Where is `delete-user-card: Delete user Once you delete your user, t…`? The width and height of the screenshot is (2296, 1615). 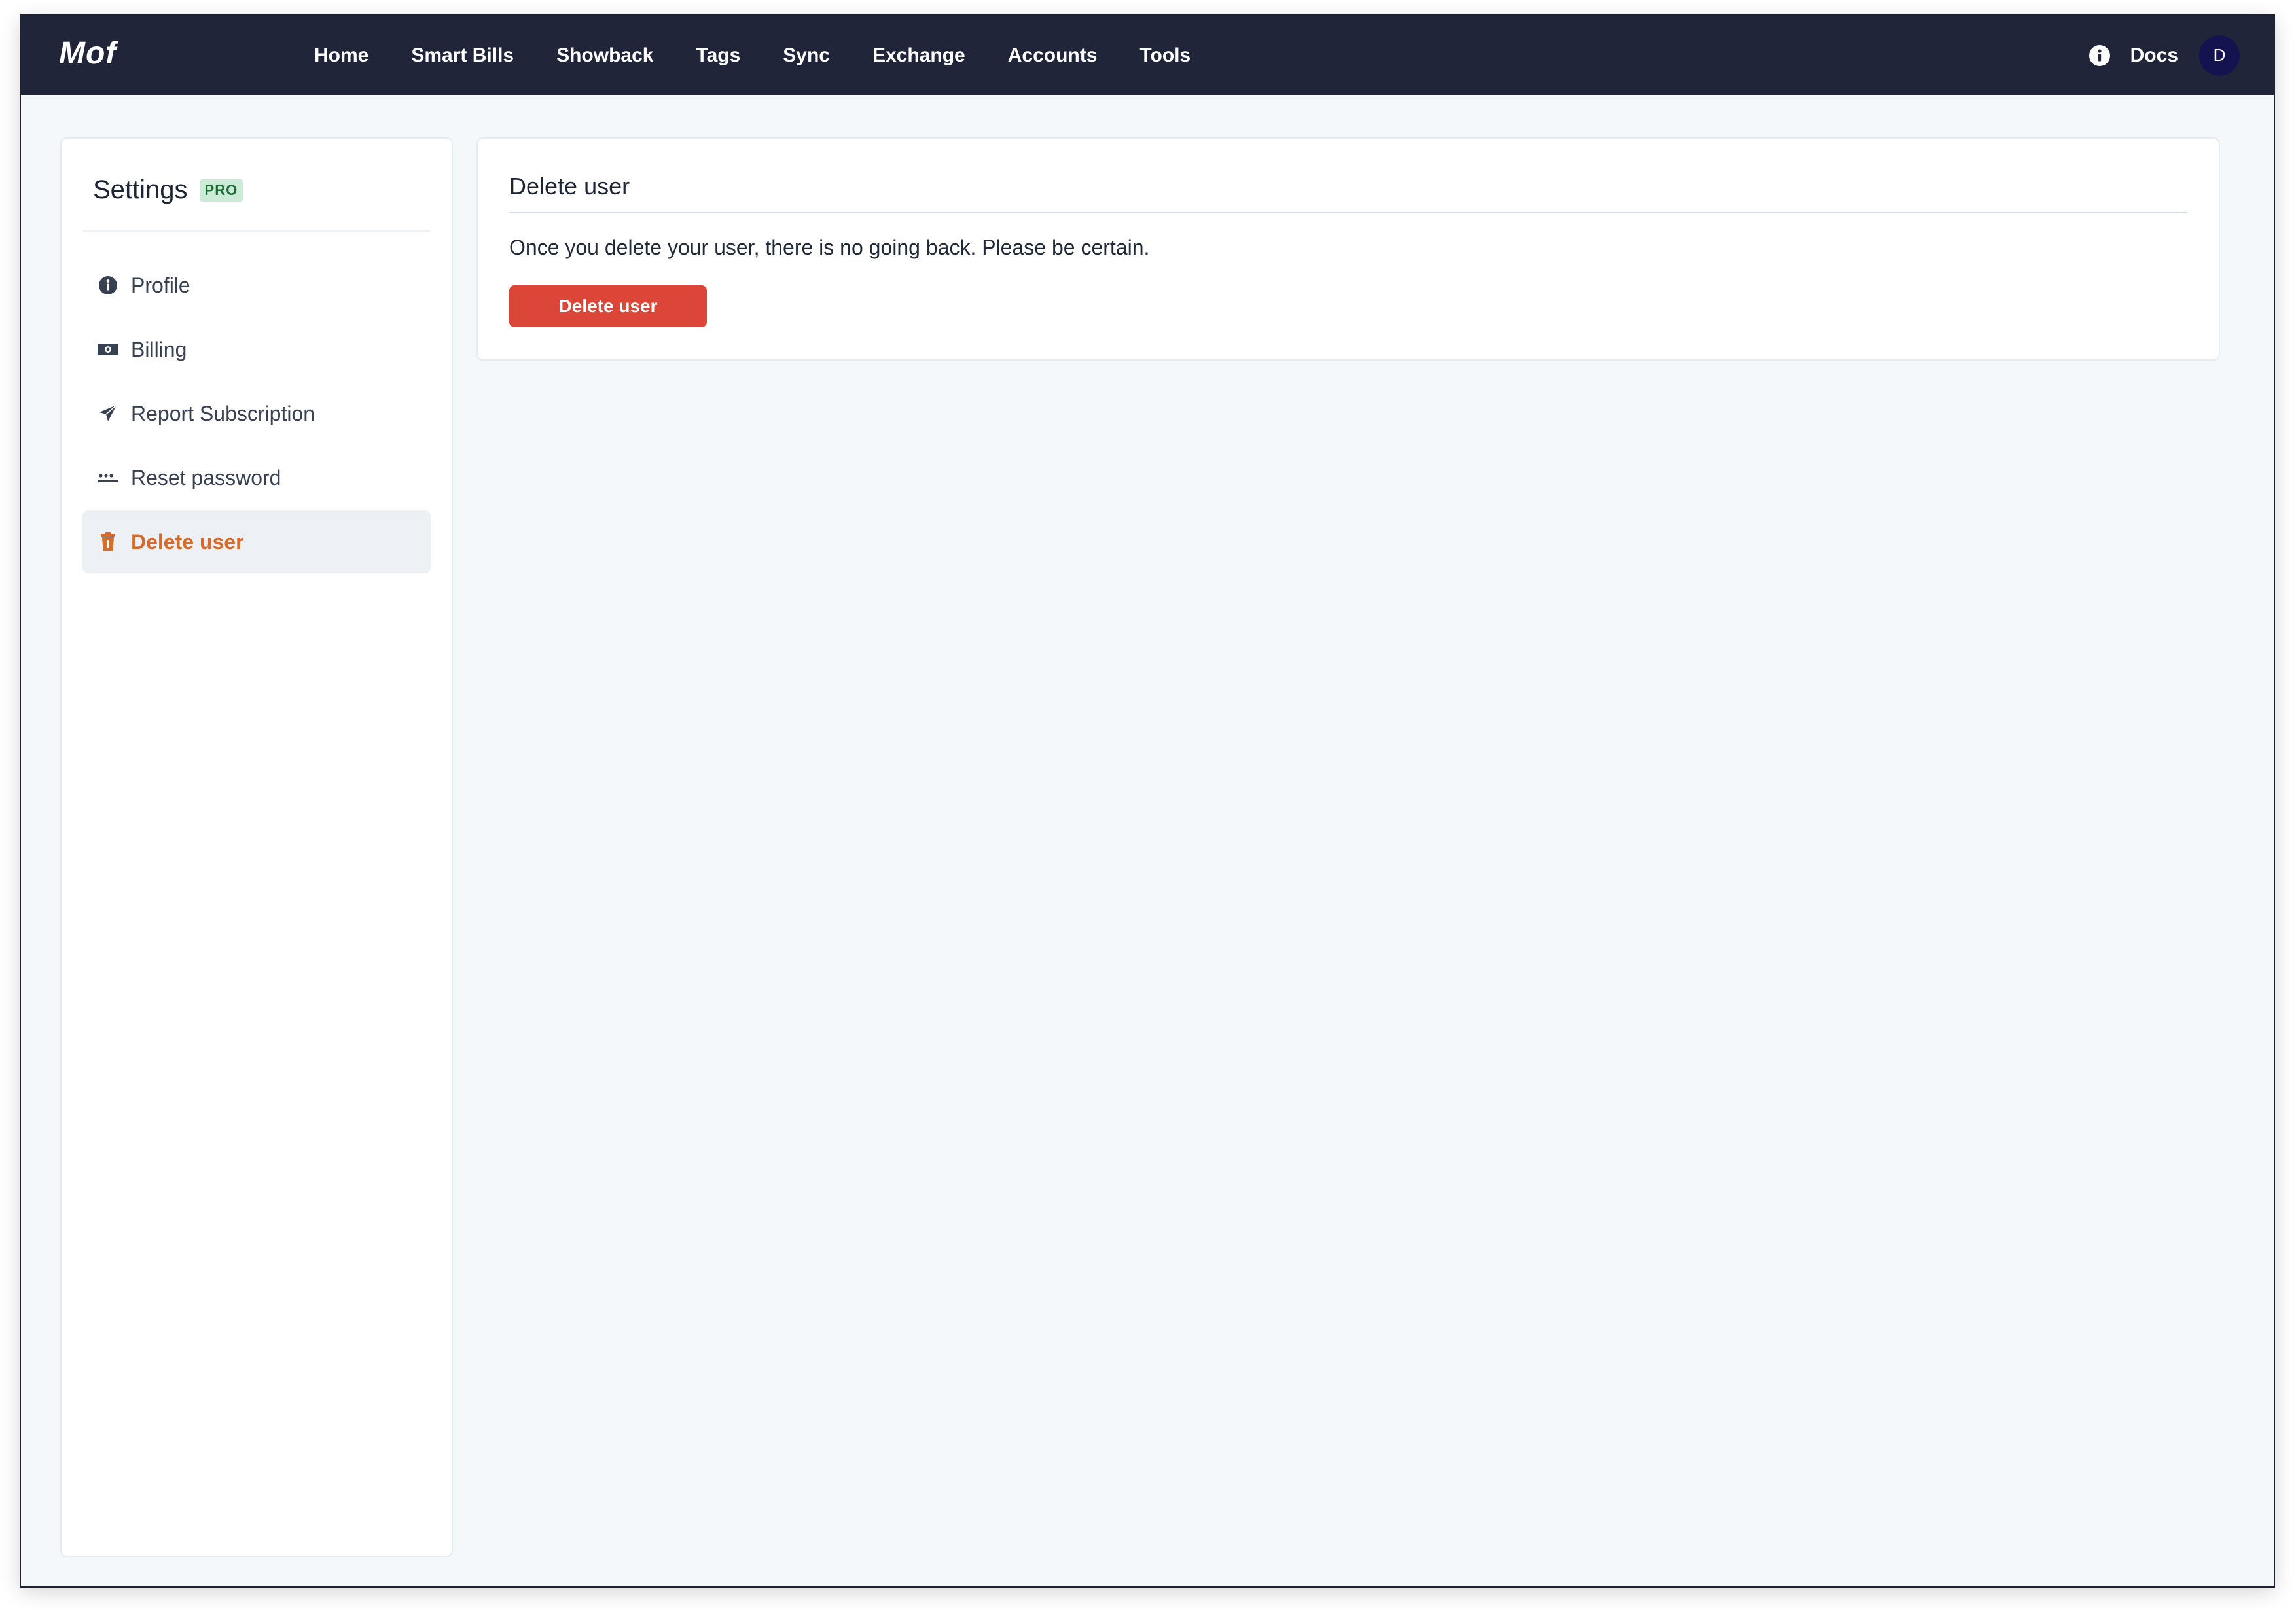 delete-user-card: Delete user Once you delete your user, t… is located at coordinates (1348, 249).